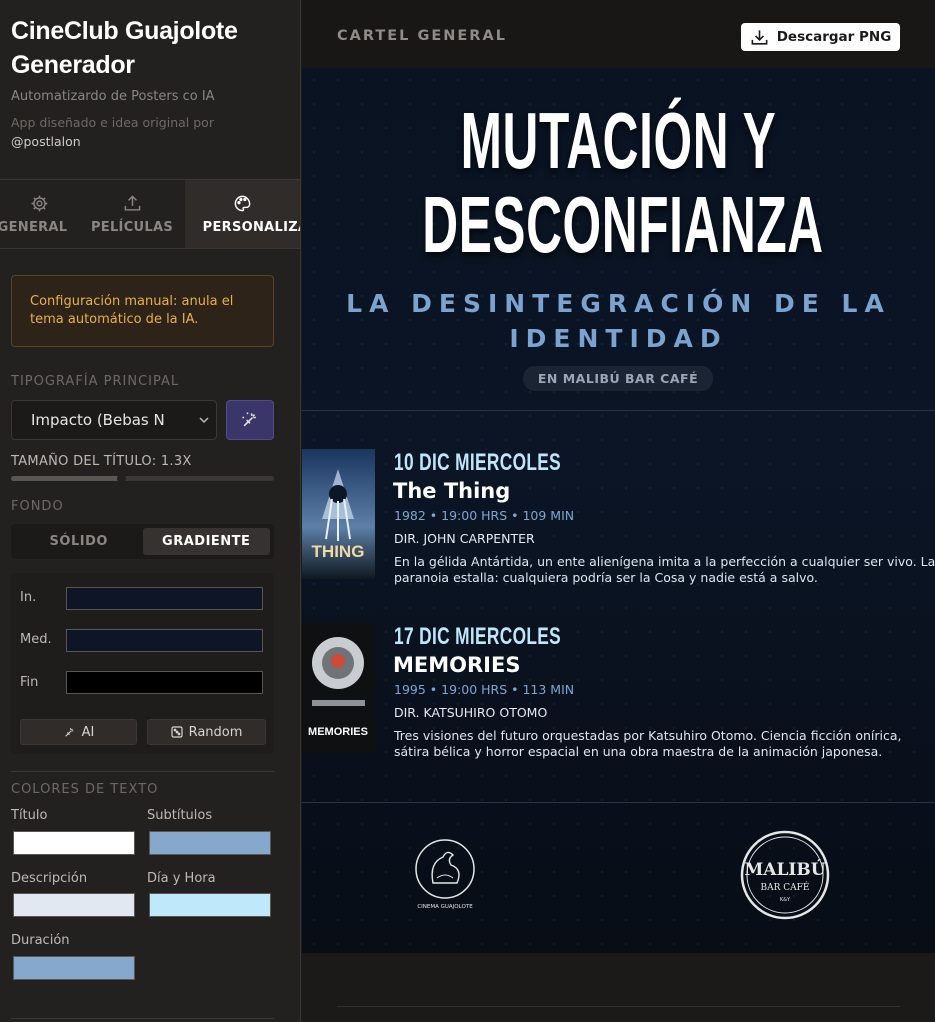 This screenshot has width=935, height=1022. I want to click on upload-icon, so click(132, 202).